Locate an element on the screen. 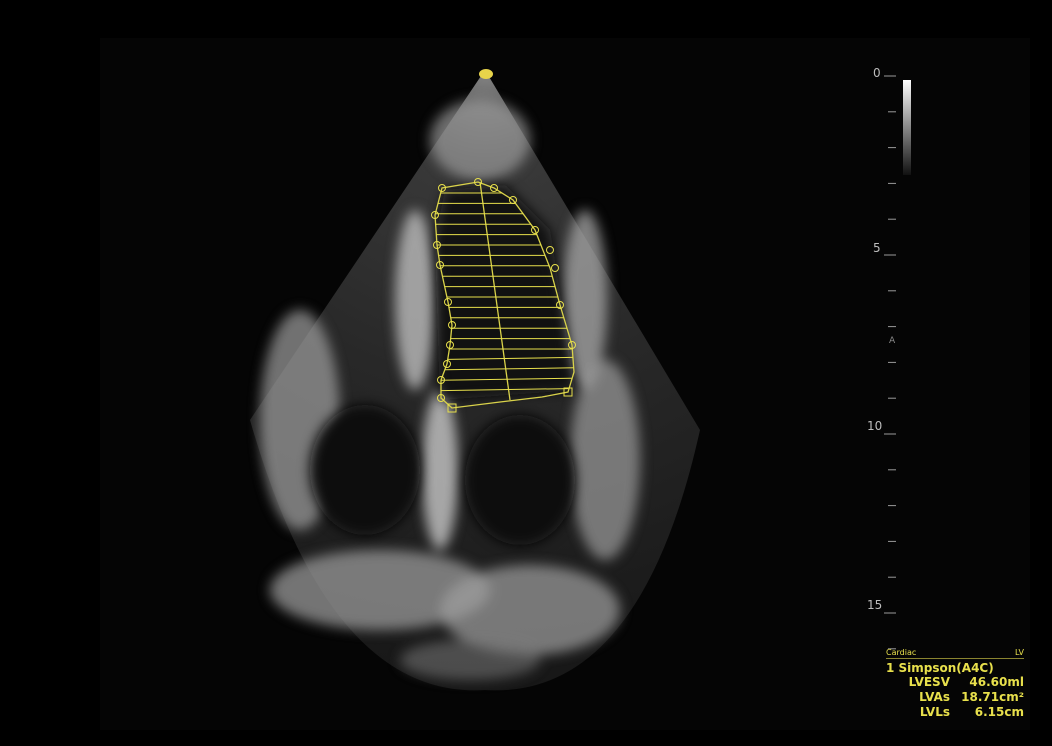 Image resolution: width=1052 pixels, height=746 pixels. depth-focus-marker: A is located at coordinates (892, 341).